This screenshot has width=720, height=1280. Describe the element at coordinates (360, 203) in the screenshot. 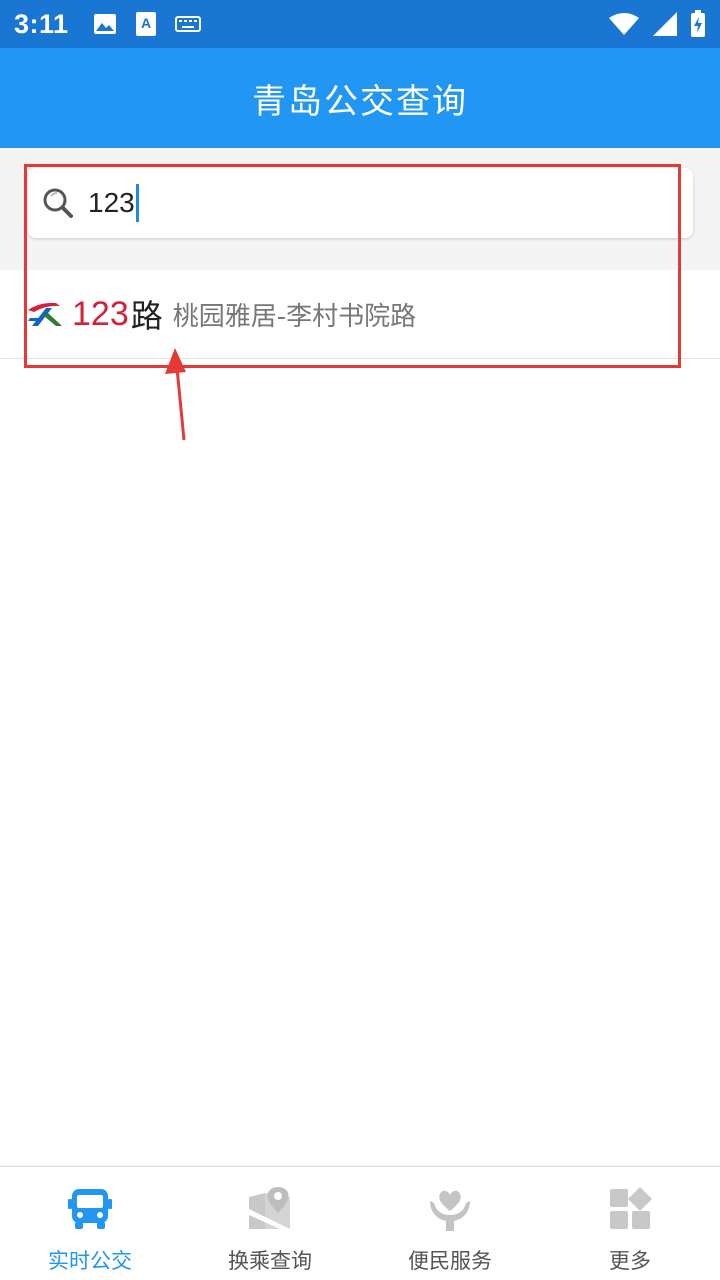

I see `search-box: 123` at that location.